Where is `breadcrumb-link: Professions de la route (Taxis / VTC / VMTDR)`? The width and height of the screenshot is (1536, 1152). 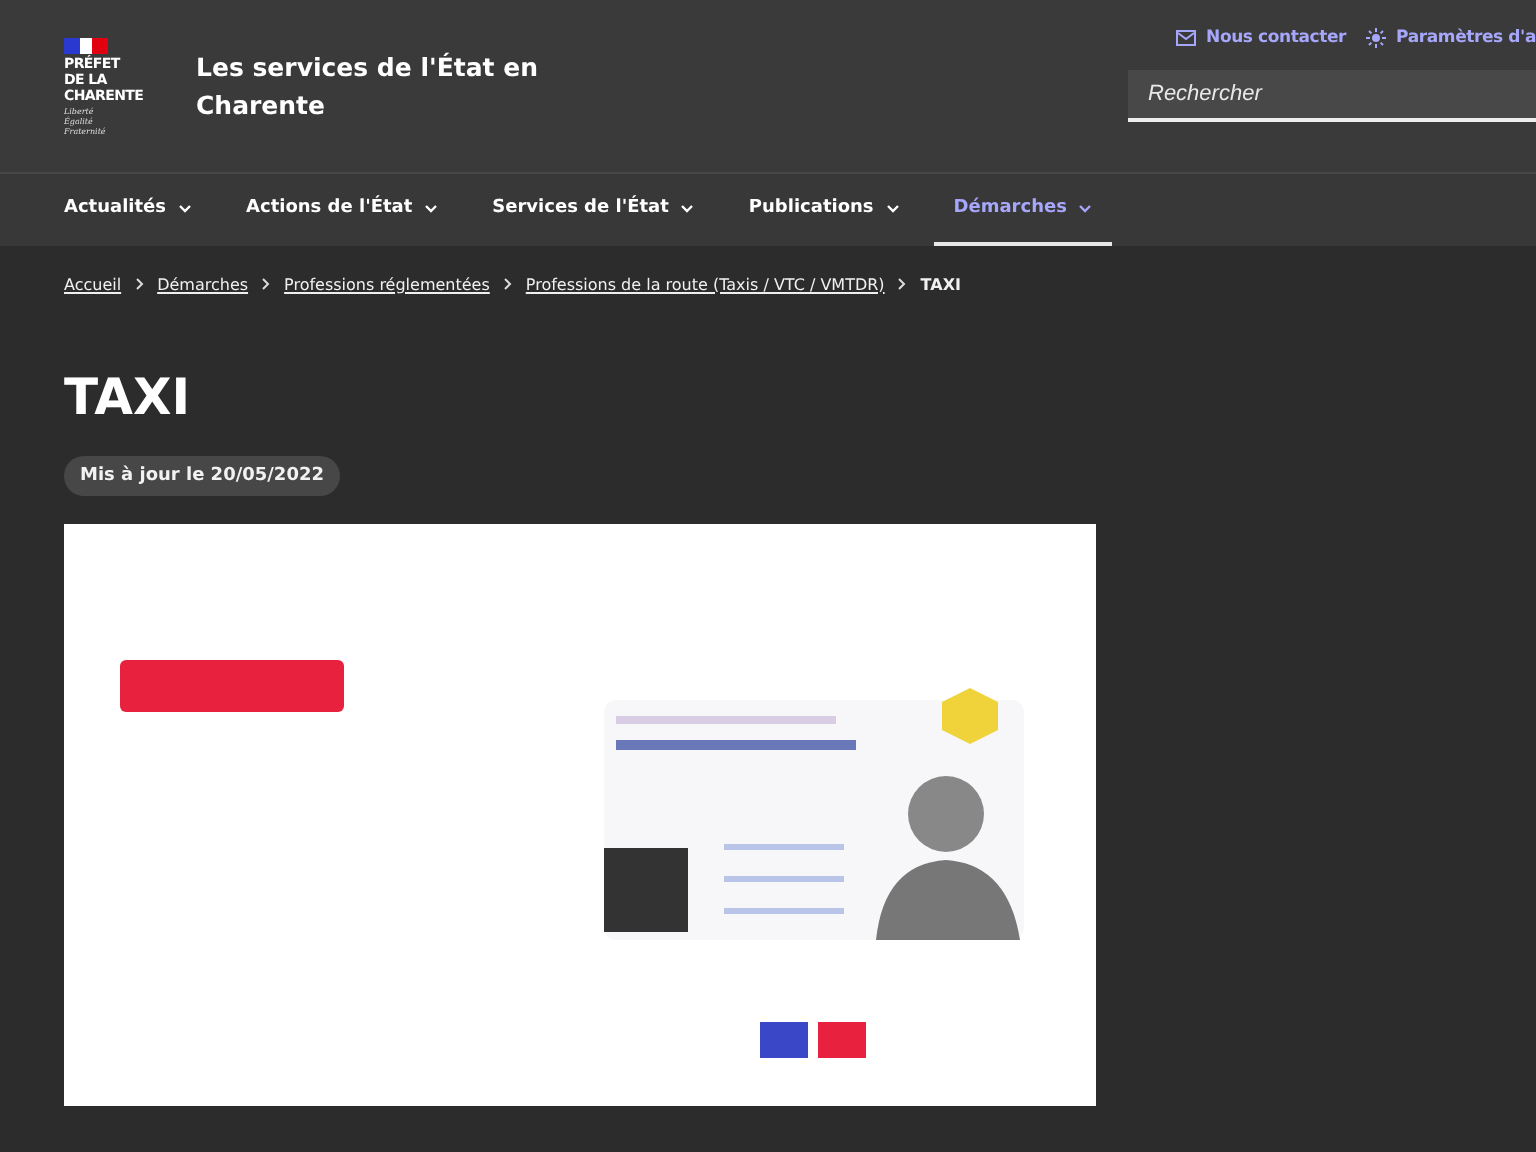 breadcrumb-link: Professions de la route (Taxis / VTC / VMTDR) is located at coordinates (705, 284).